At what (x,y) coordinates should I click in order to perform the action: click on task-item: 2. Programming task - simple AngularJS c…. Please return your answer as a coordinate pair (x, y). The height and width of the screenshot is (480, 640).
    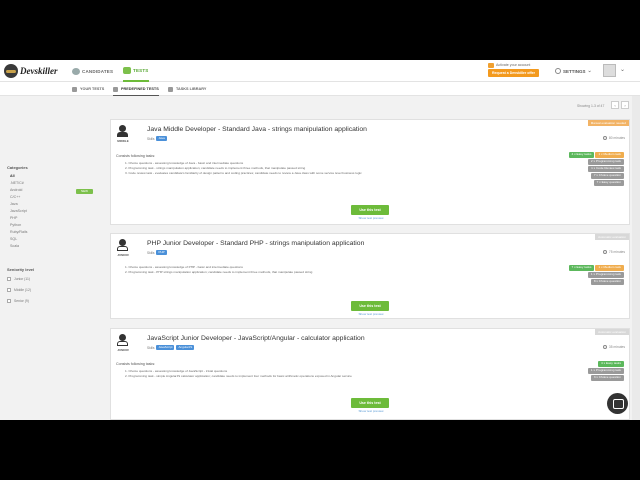
    Looking at the image, I should click on (238, 376).